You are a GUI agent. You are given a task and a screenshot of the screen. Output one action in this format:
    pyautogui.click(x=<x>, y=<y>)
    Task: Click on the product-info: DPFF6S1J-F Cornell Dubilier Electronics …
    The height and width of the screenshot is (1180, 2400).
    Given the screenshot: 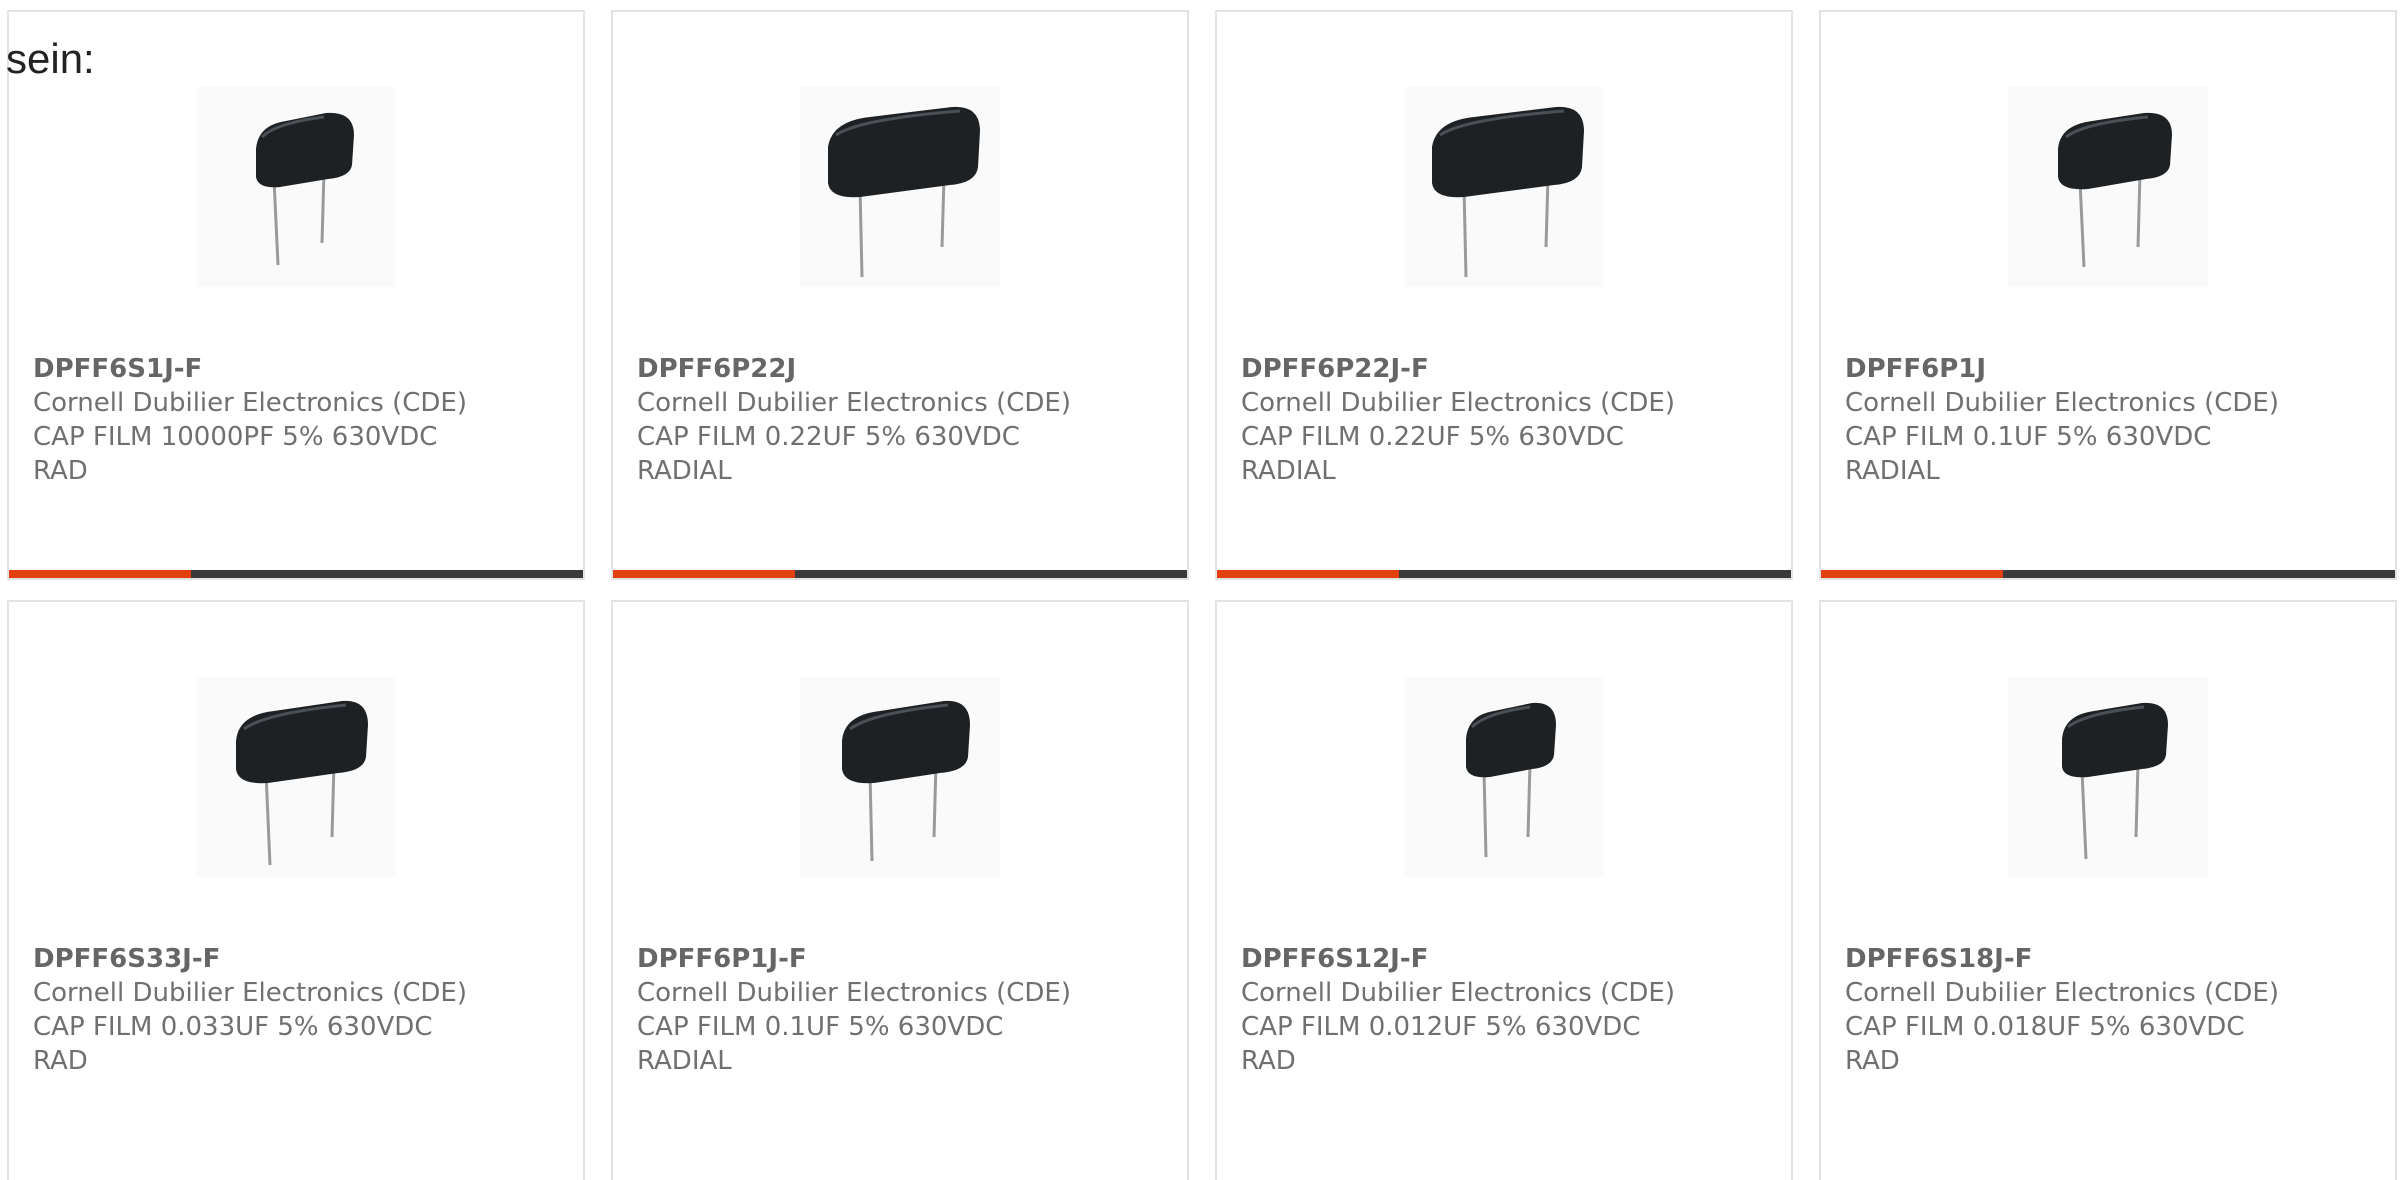 What is the action you would take?
    pyautogui.click(x=298, y=420)
    